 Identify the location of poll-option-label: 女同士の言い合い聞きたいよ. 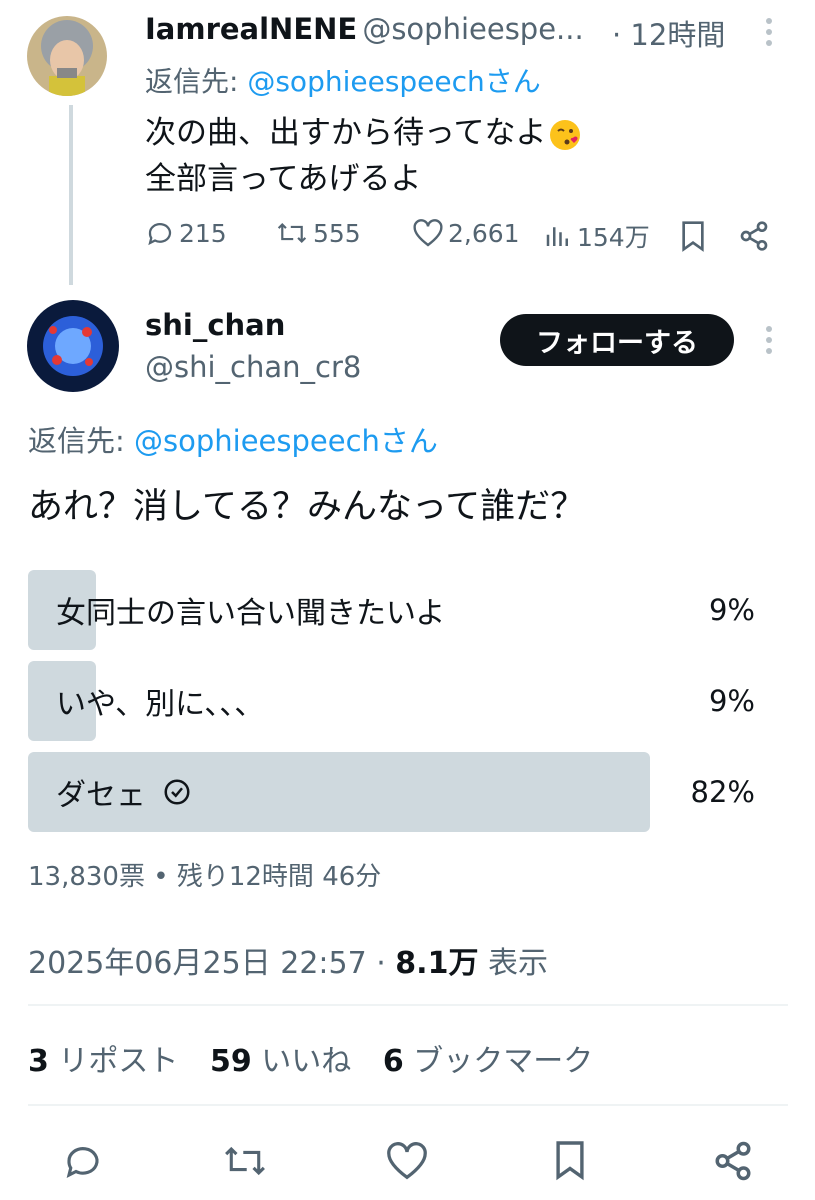
(250, 610).